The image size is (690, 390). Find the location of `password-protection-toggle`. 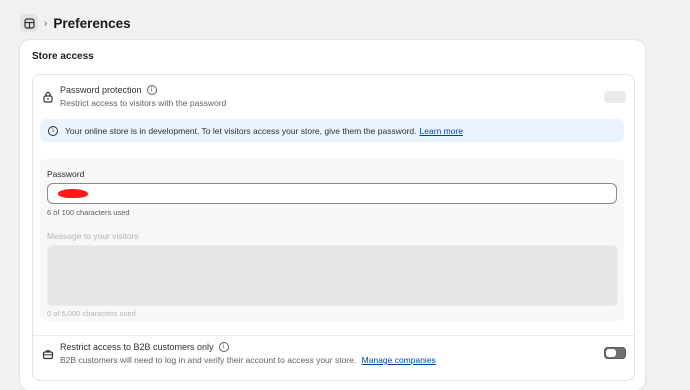

password-protection-toggle is located at coordinates (615, 97).